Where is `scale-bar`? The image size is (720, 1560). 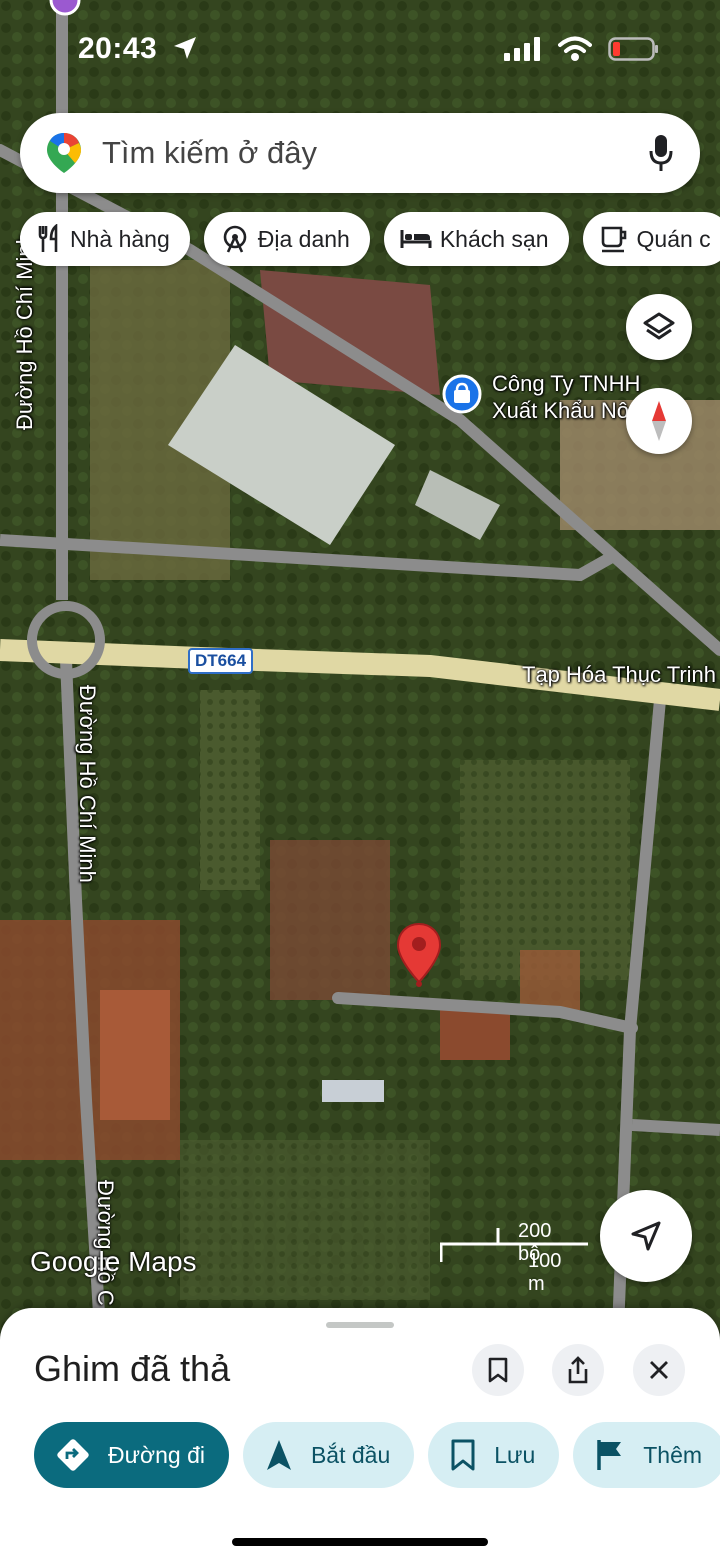 scale-bar is located at coordinates (514, 1245).